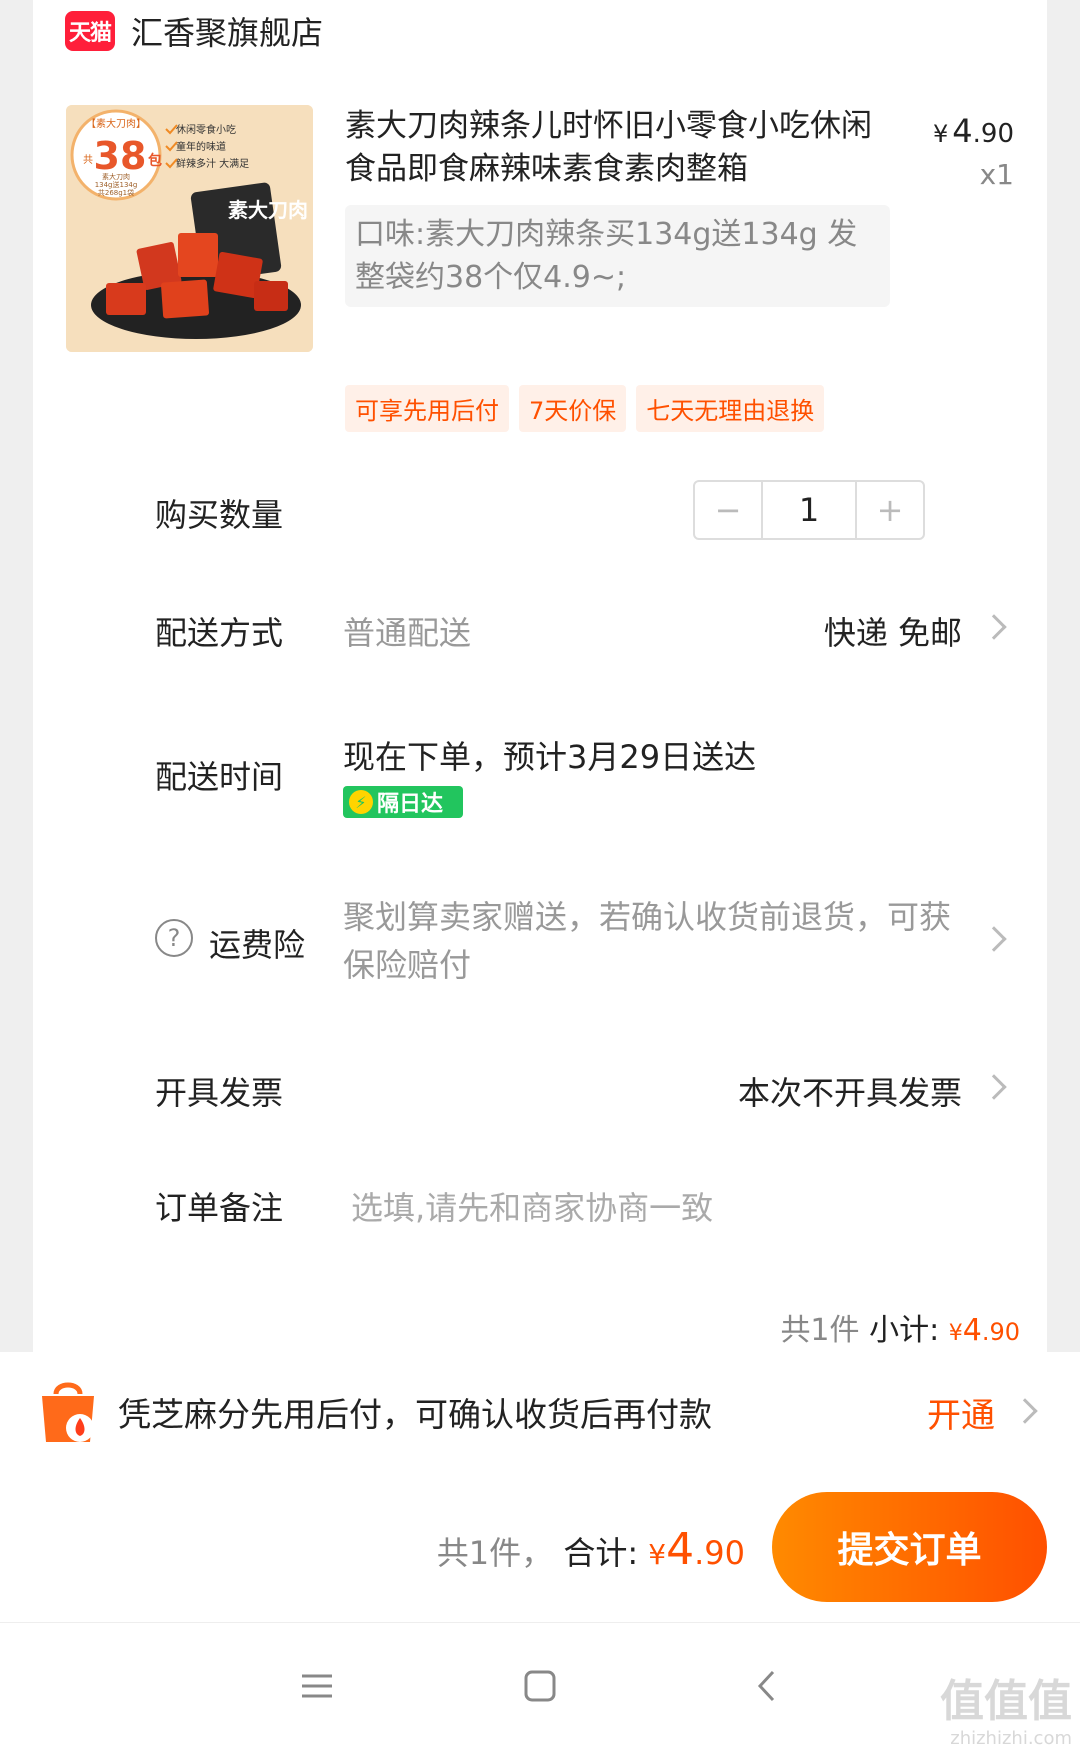 The image size is (1080, 1752). I want to click on store-name: 汇香聚旗舰店, so click(227, 31).